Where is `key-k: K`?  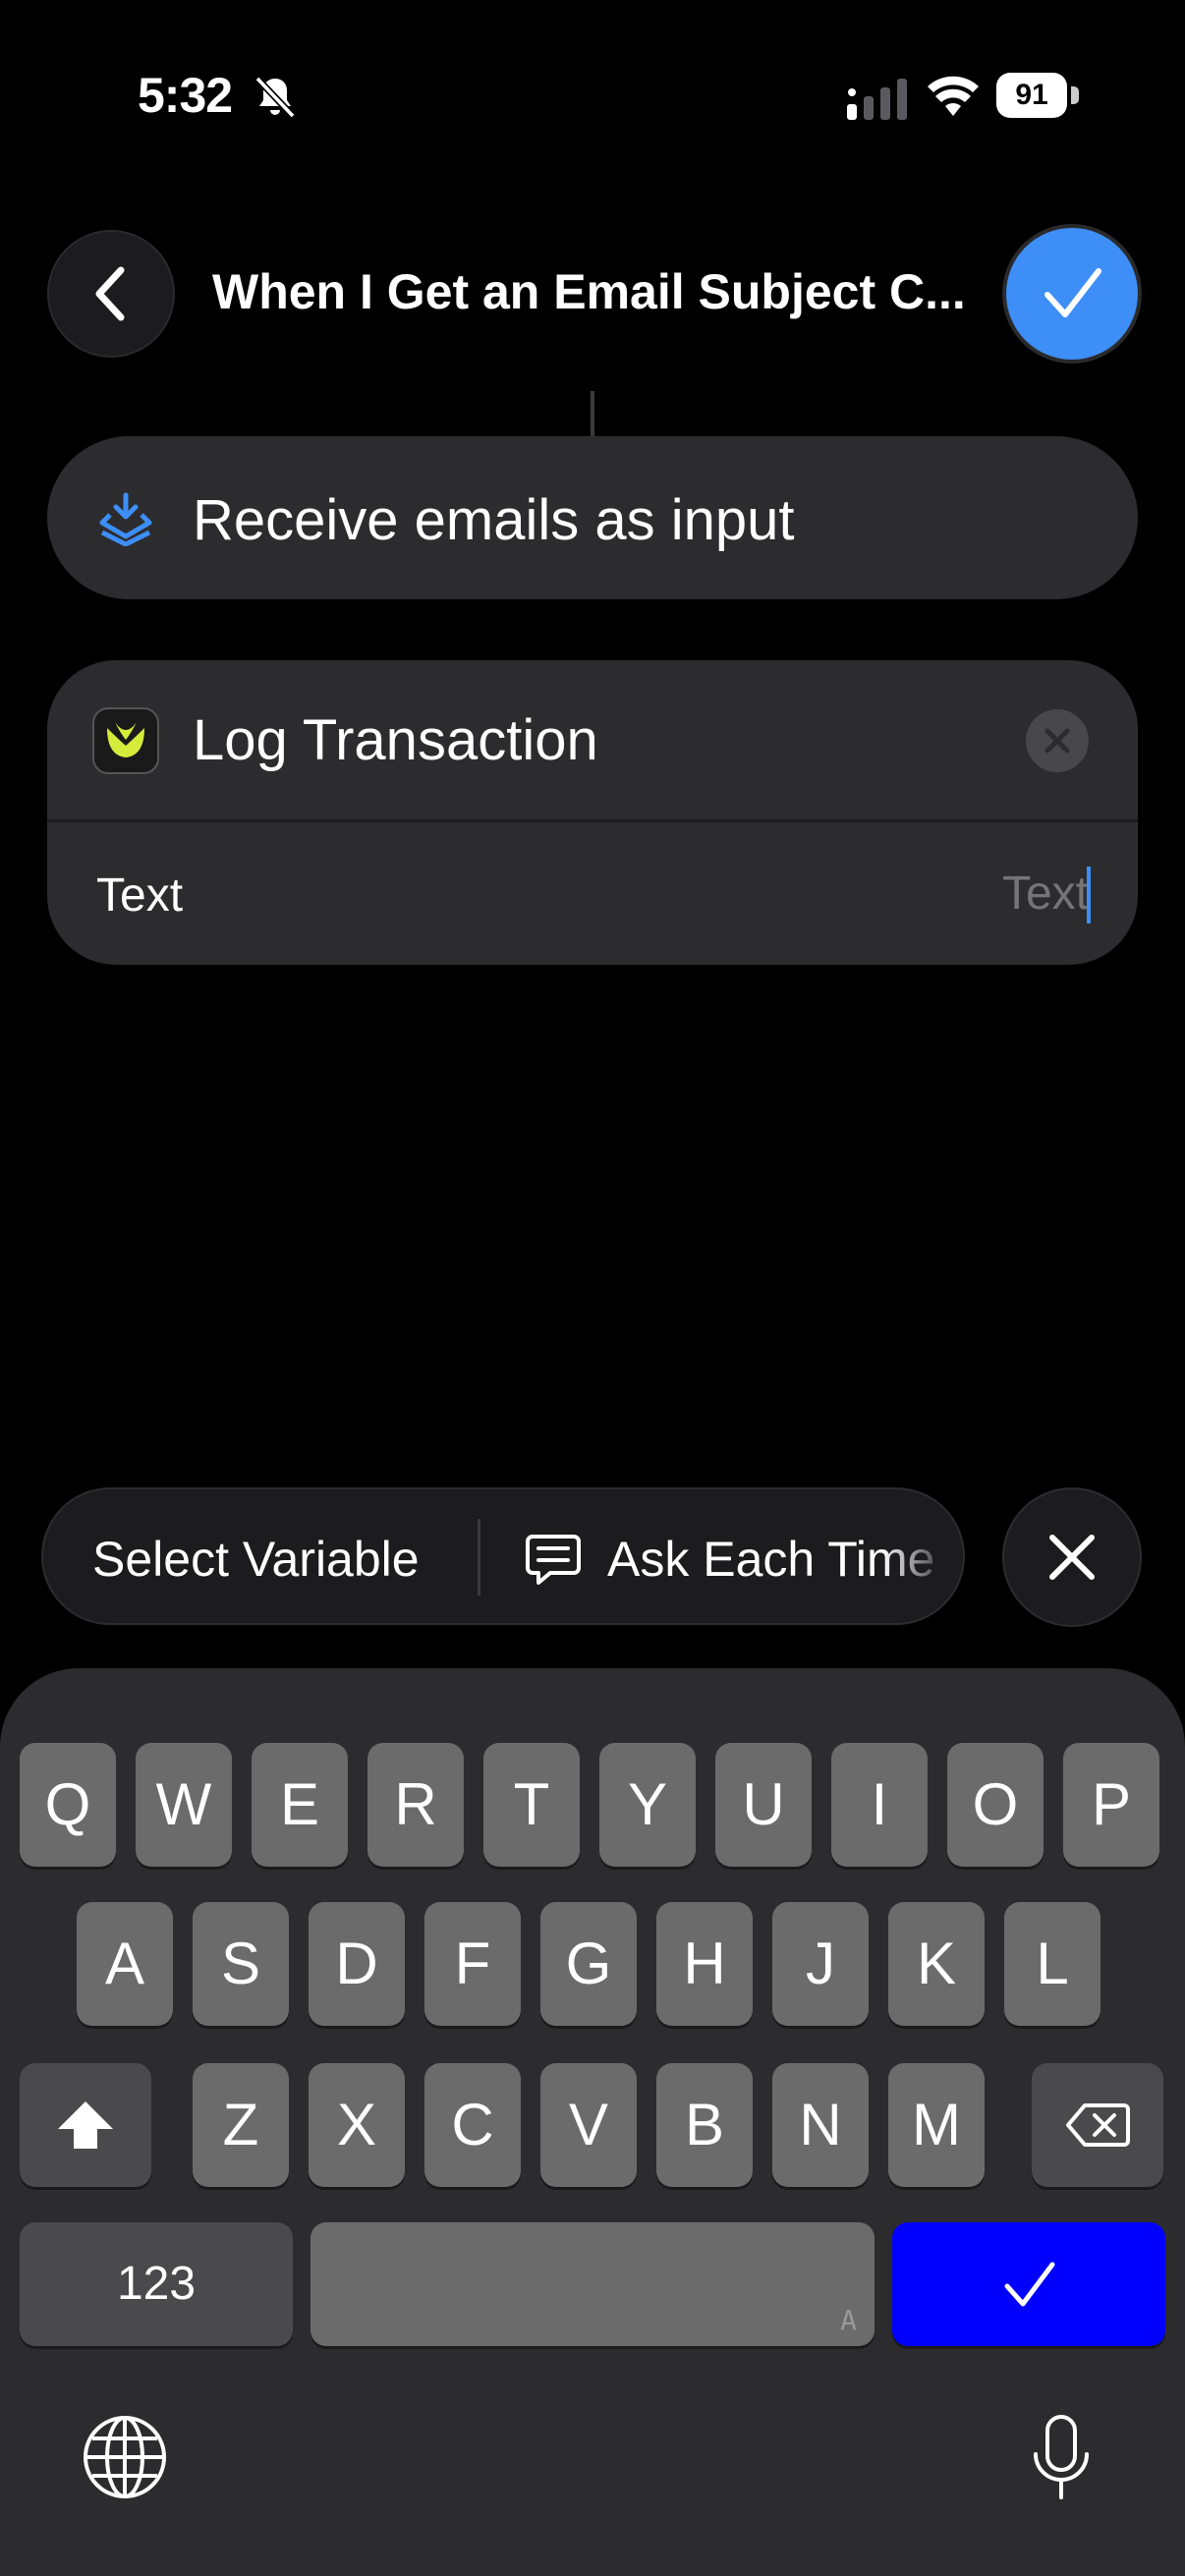
key-k: K is located at coordinates (937, 1964).